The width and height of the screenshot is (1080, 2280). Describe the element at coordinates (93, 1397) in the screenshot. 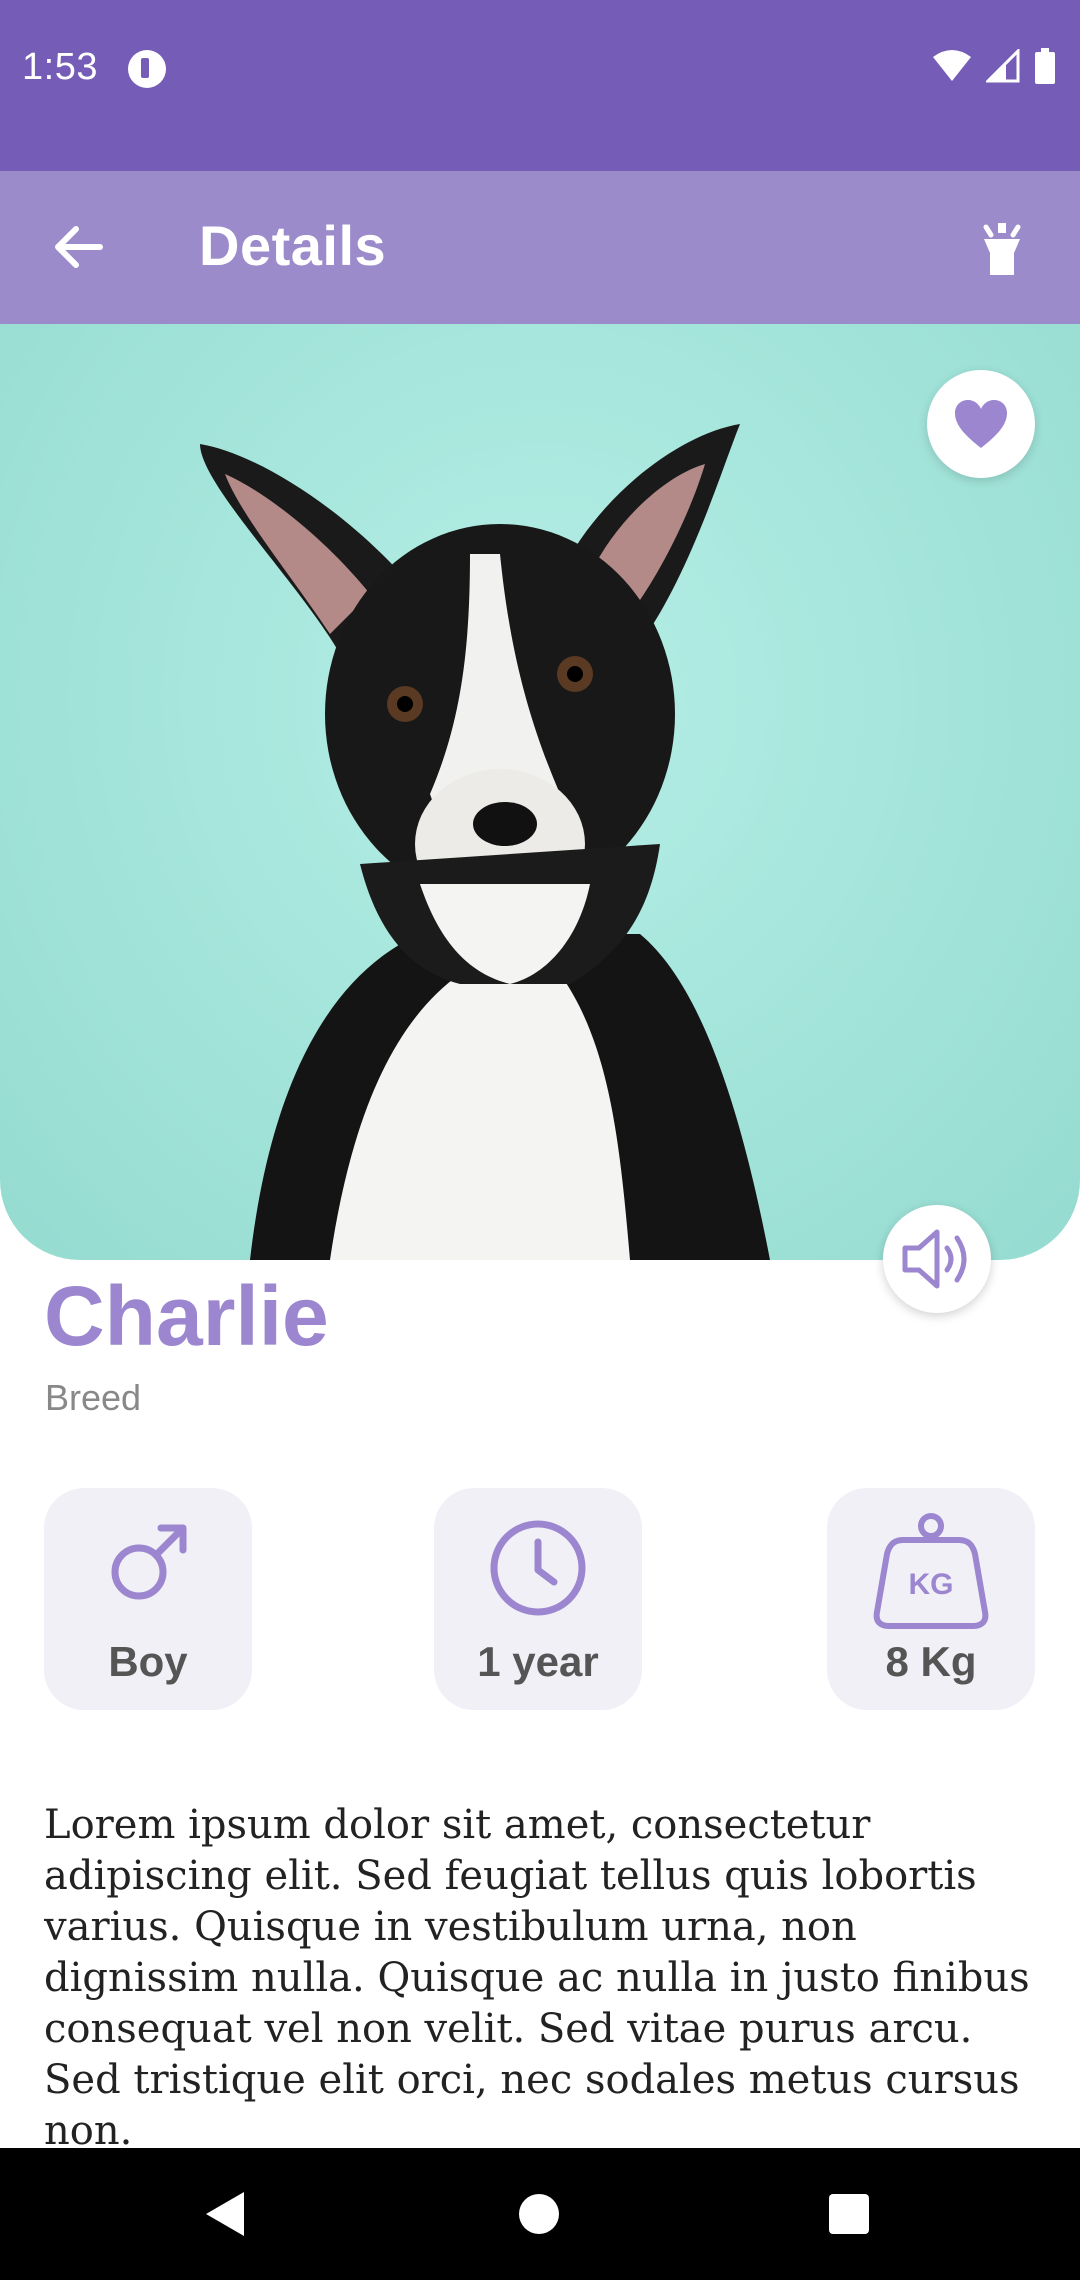

I see `pet-breed: Breed` at that location.